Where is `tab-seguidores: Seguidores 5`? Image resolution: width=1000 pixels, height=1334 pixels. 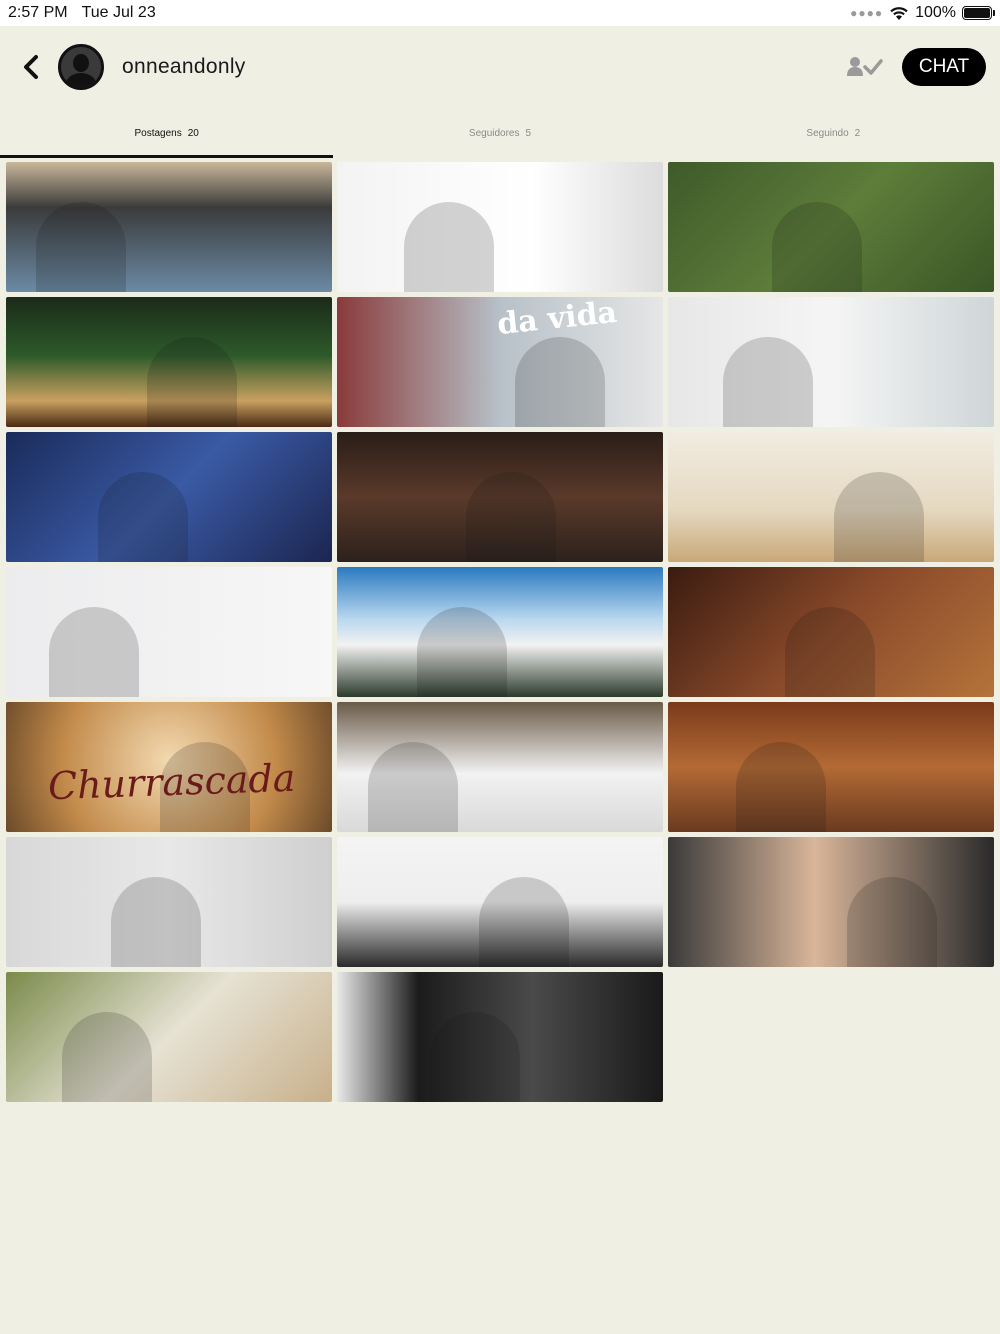 tab-seguidores: Seguidores 5 is located at coordinates (499, 133).